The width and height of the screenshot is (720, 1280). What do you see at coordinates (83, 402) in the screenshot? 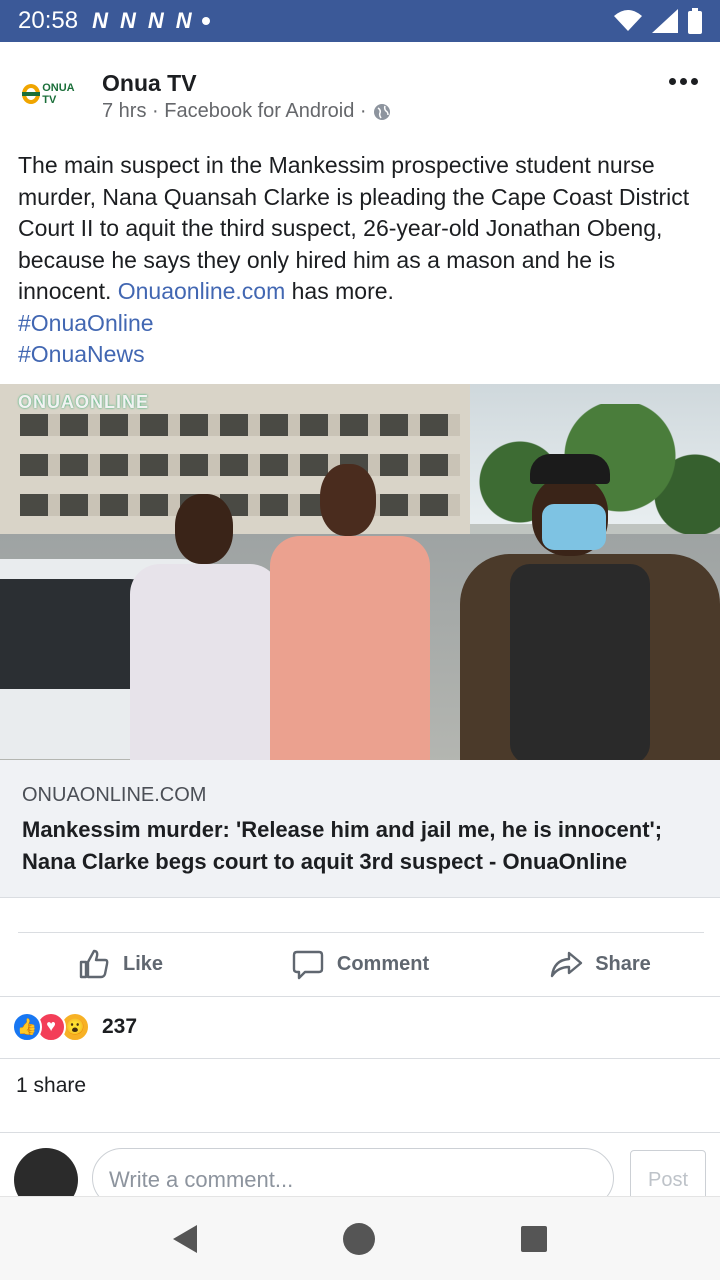
I see `image-watermark: ONUAONLINE` at bounding box center [83, 402].